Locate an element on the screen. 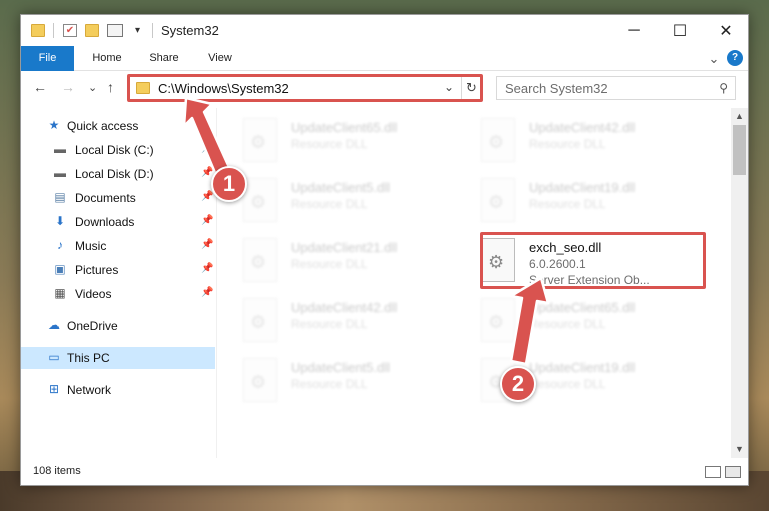 This screenshot has height=511, width=769. maximize-button: ☐ is located at coordinates (680, 30).